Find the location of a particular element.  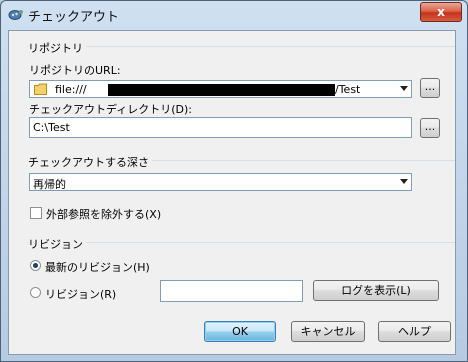

url-prefix-text: file:/// is located at coordinates (71, 89).